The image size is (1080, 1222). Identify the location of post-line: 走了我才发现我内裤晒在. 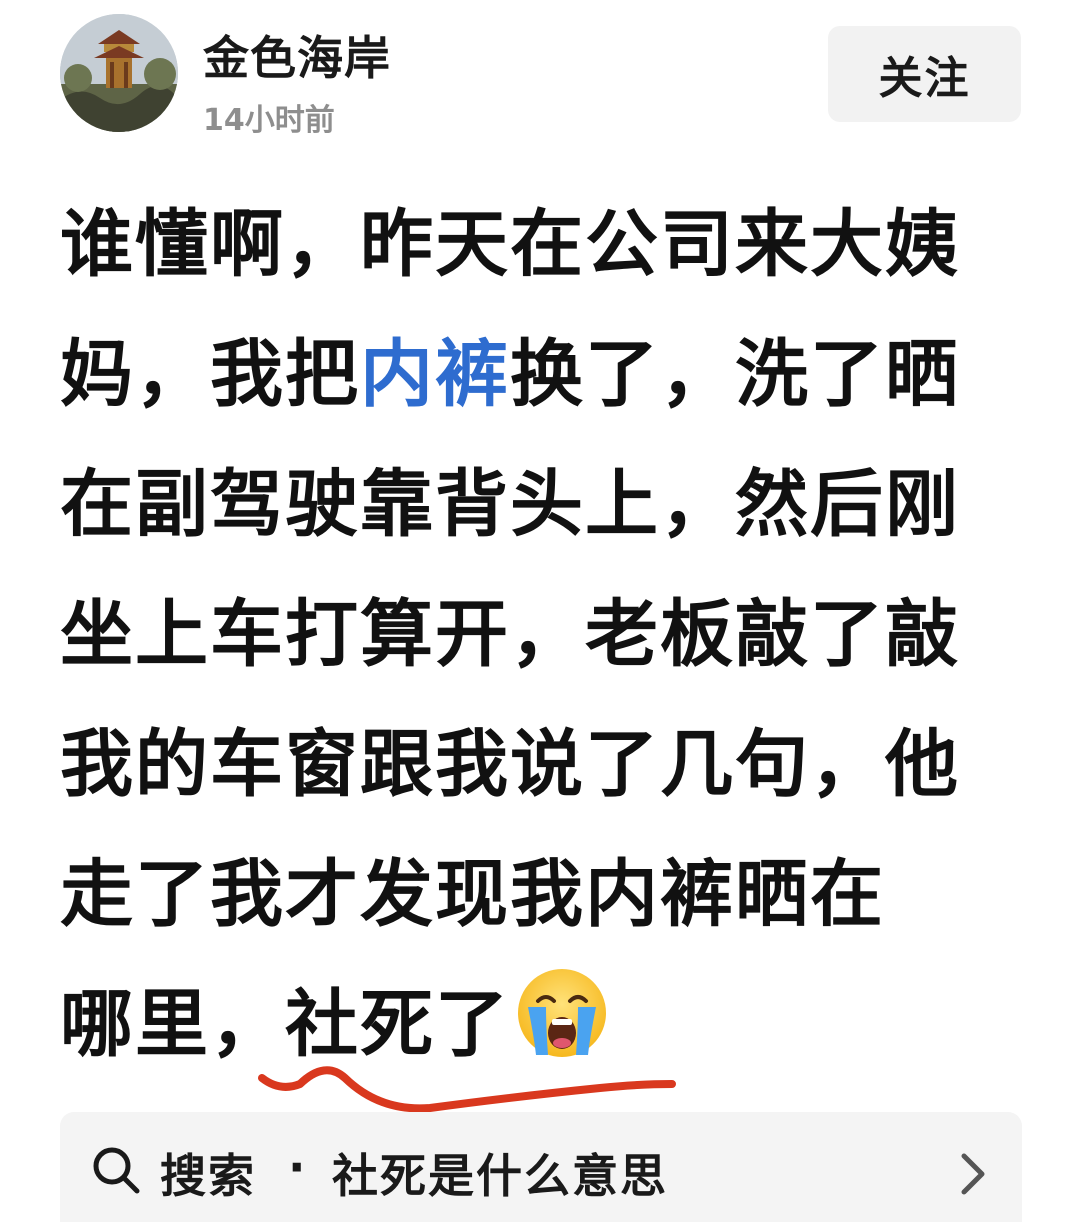
(472, 894).